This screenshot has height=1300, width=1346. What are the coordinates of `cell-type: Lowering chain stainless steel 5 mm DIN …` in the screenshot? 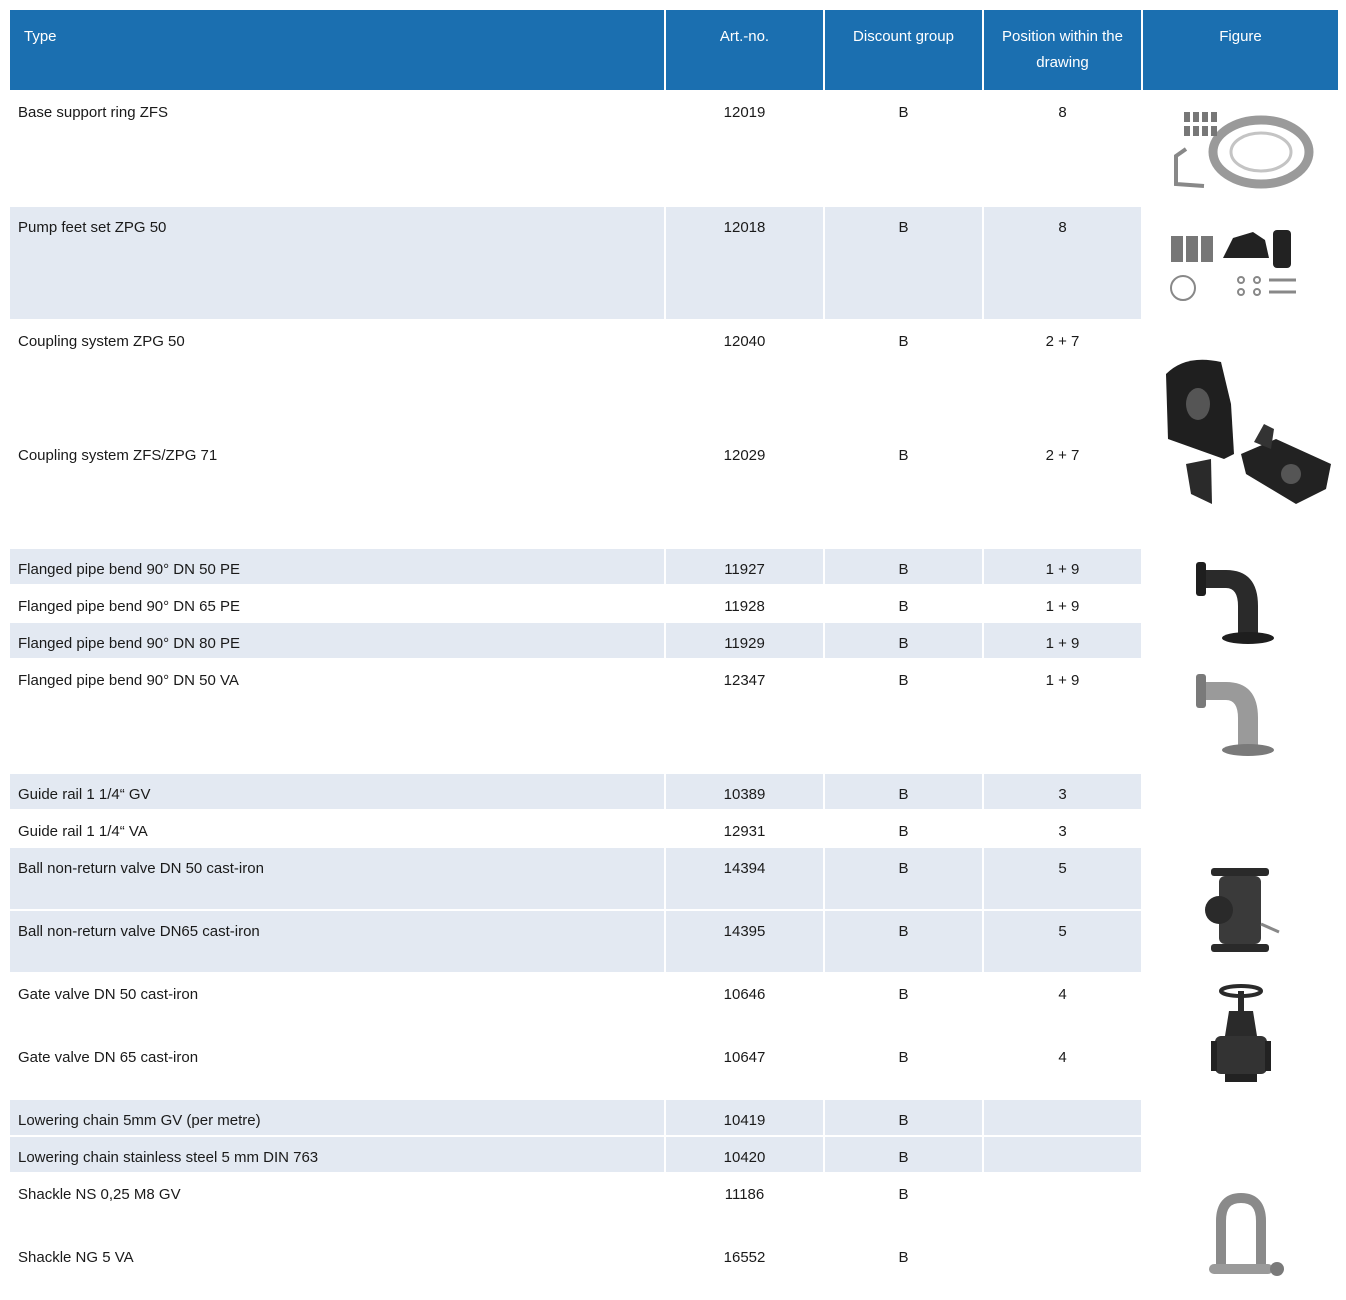 It's located at (337, 1154).